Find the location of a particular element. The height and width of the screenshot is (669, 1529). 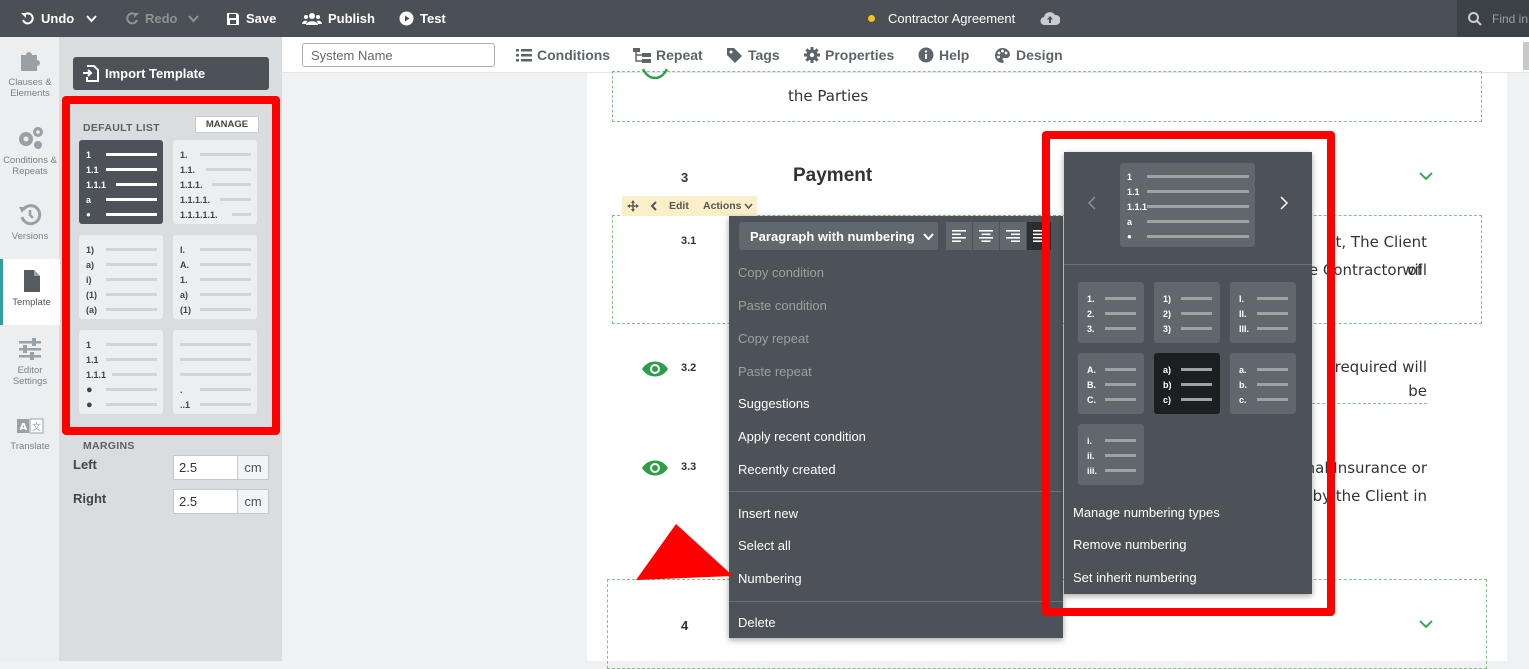

gears-icon is located at coordinates (31, 138).